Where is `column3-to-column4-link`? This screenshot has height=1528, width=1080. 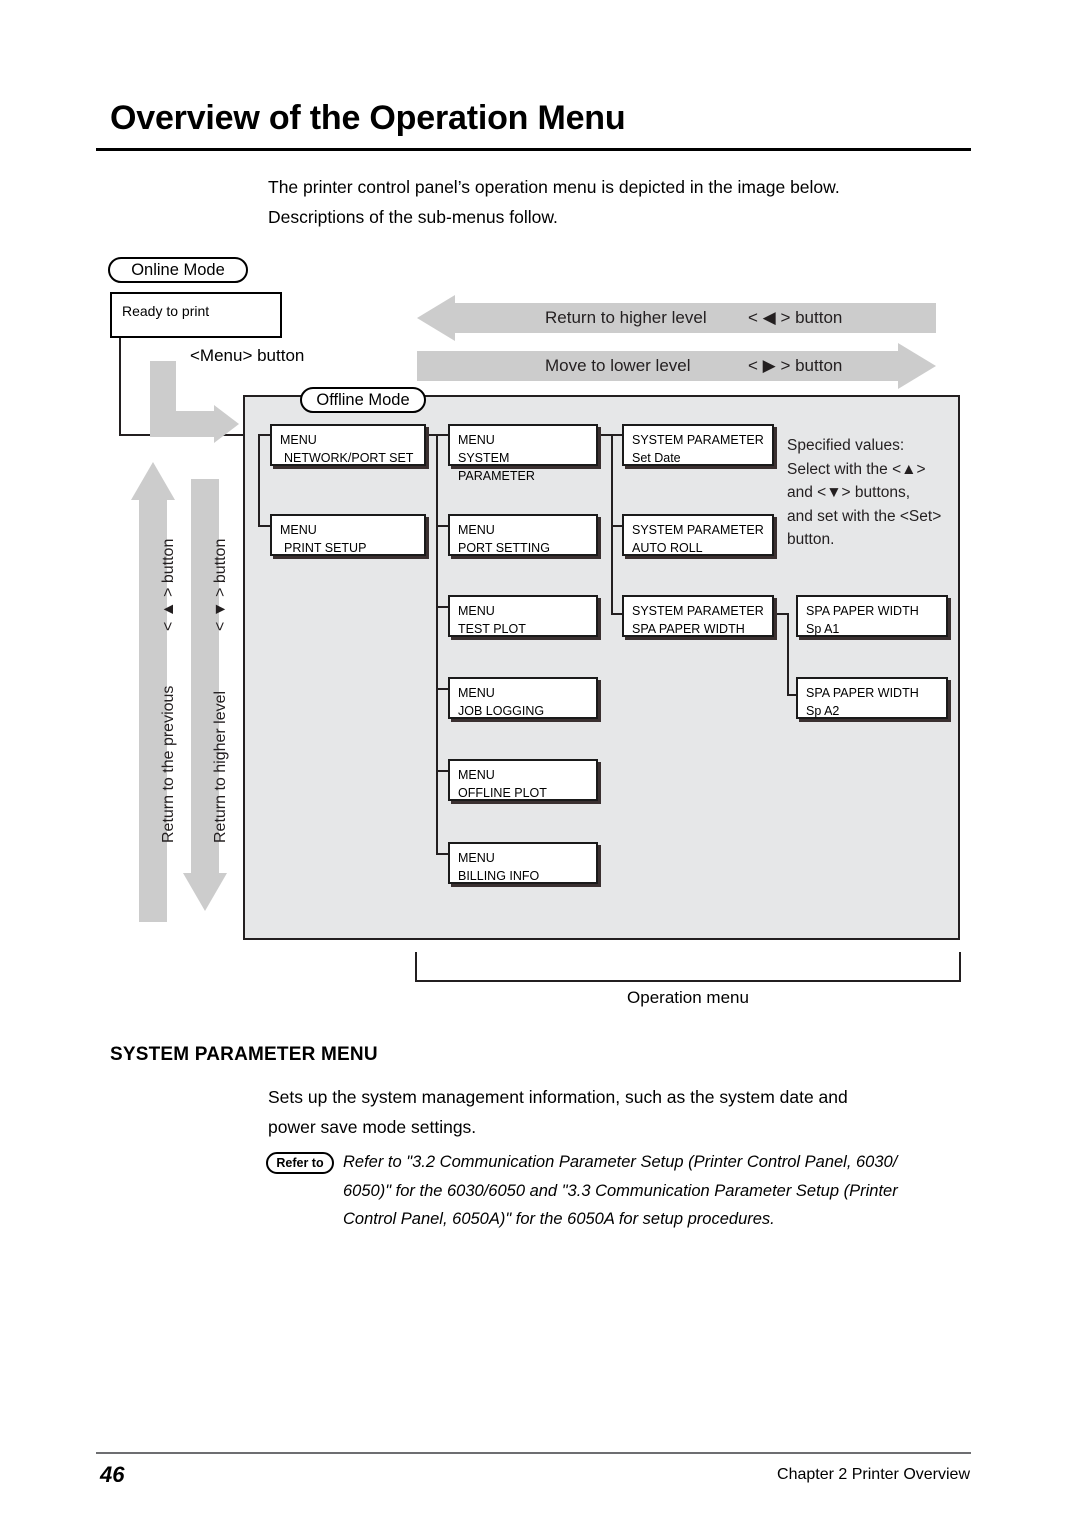 column3-to-column4-link is located at coordinates (781, 614).